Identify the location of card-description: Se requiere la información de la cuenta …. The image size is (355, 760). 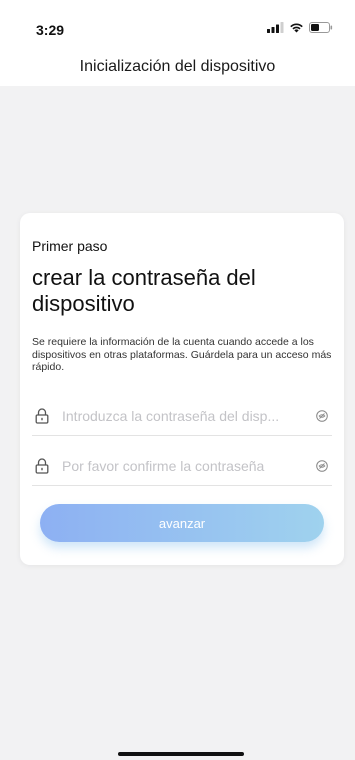
(182, 354).